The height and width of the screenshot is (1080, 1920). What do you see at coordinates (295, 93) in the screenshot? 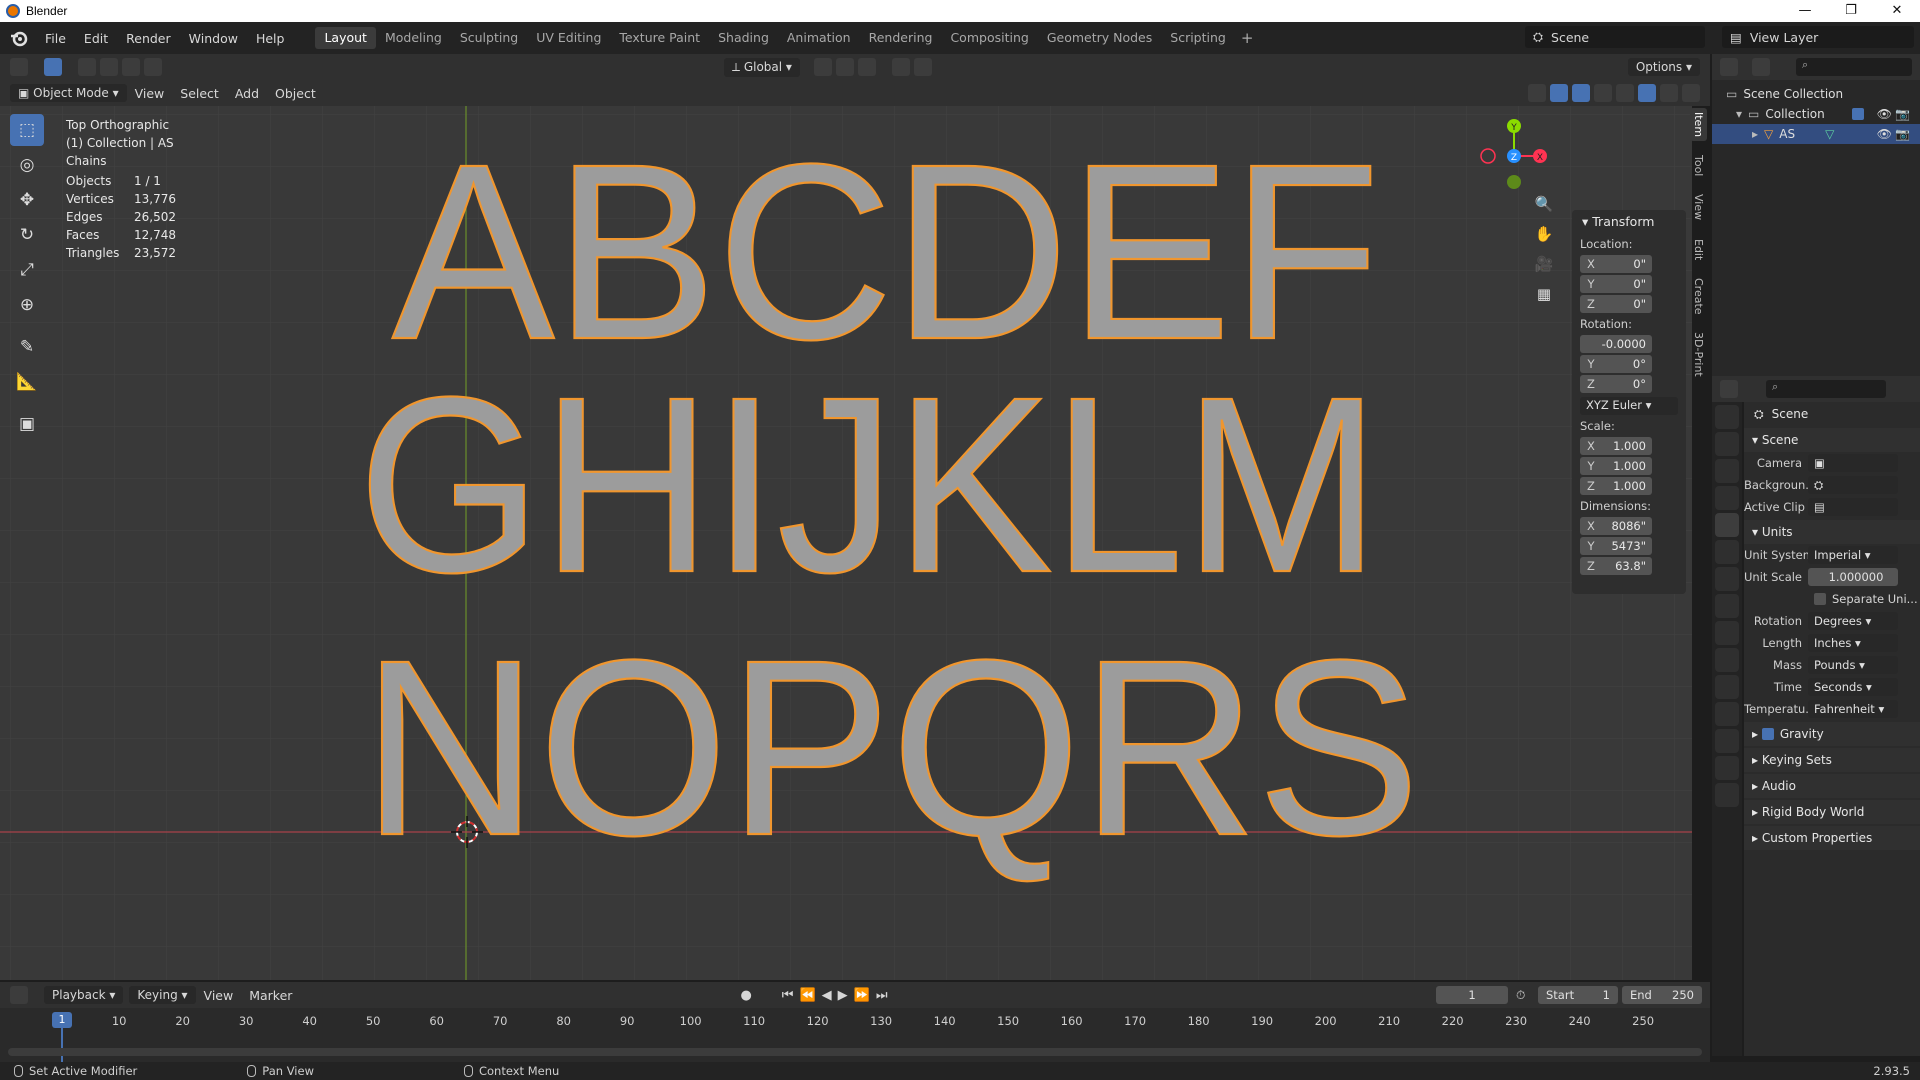
I see `viewport-menu-object: Object` at bounding box center [295, 93].